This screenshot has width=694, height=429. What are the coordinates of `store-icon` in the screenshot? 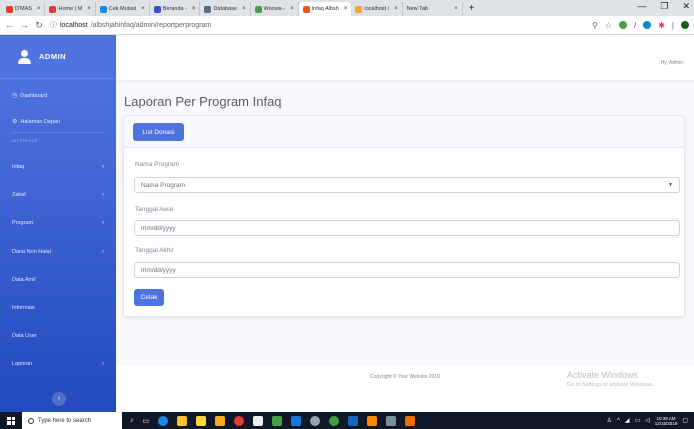 It's located at (201, 420).